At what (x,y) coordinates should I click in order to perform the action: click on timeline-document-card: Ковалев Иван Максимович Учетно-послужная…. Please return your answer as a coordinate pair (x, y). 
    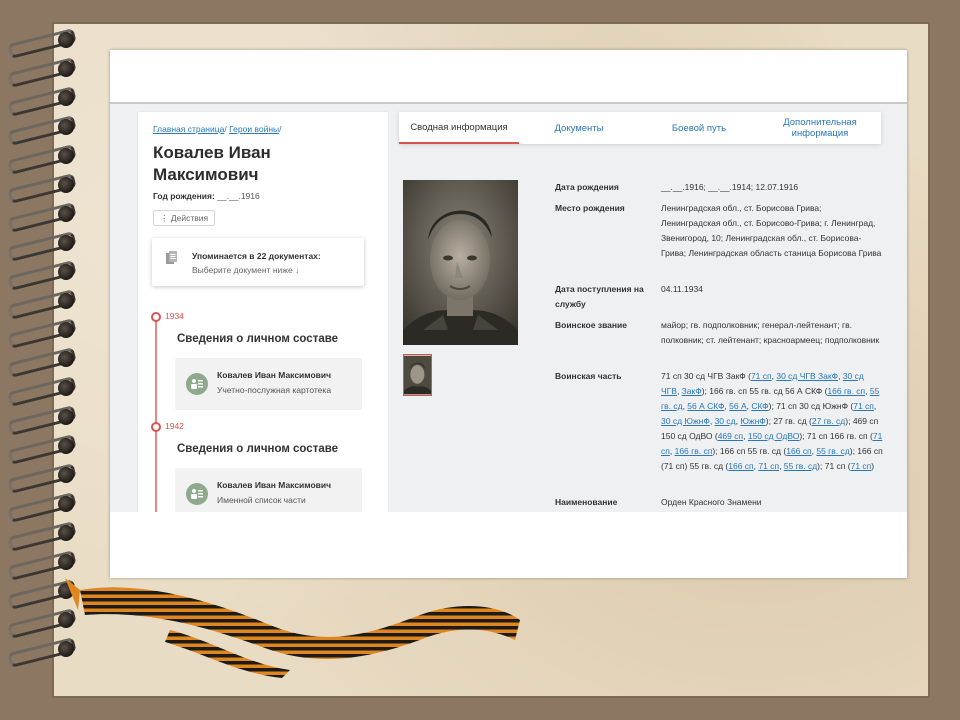
    Looking at the image, I should click on (268, 384).